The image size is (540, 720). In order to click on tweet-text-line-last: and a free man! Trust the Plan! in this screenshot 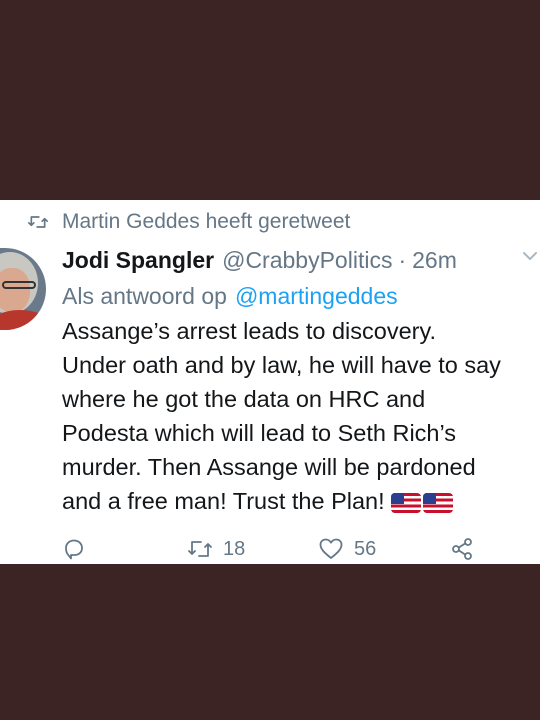, I will do `click(301, 501)`.